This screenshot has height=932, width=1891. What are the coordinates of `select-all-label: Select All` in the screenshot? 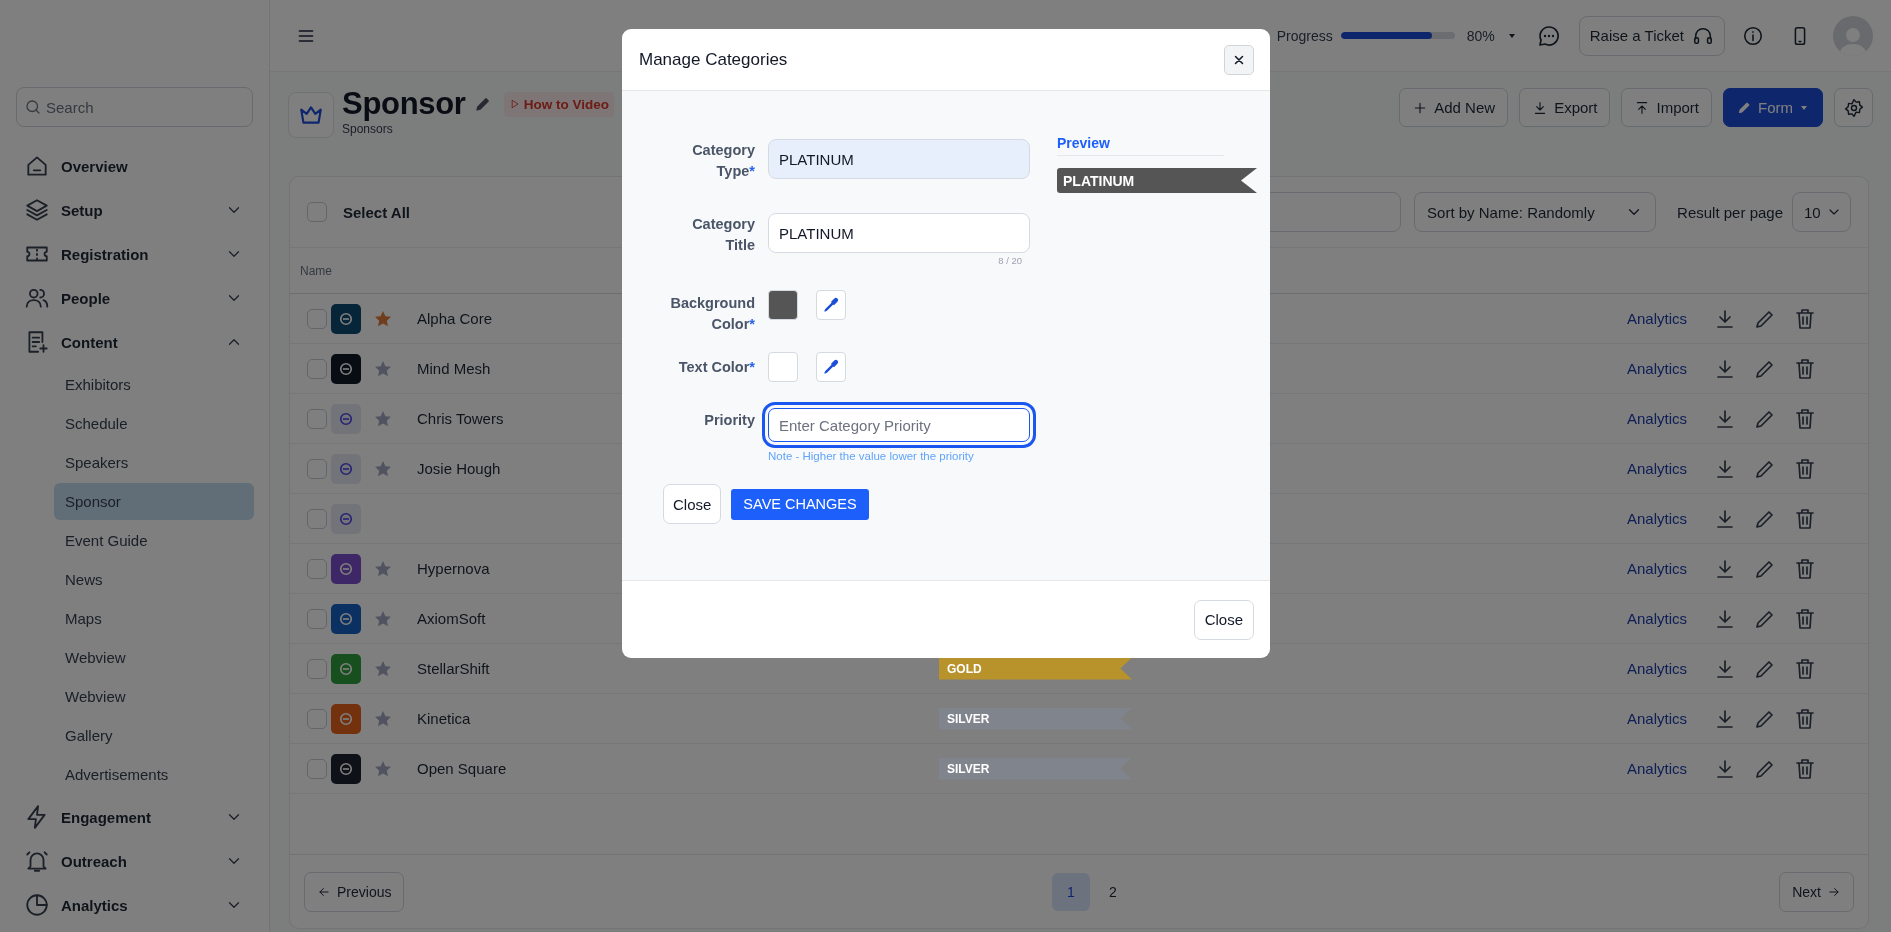 It's located at (376, 212).